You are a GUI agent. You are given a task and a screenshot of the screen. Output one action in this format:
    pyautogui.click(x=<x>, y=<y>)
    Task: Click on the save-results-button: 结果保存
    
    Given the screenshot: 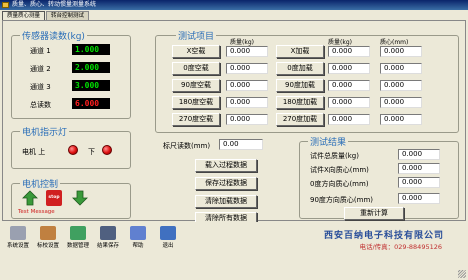 What is the action you would take?
    pyautogui.click(x=108, y=237)
    